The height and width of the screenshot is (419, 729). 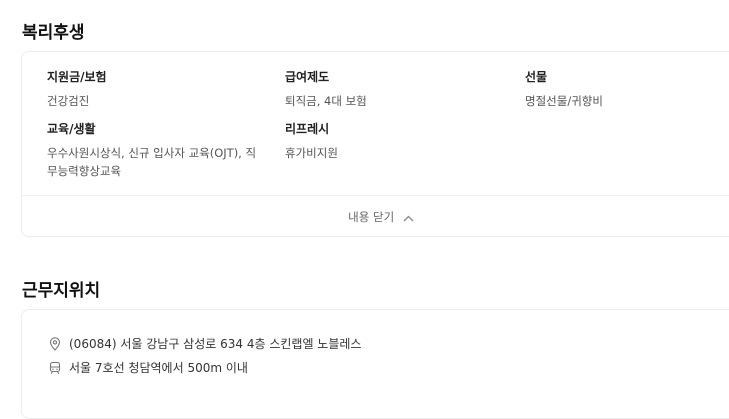 I want to click on benefit-value-line2: 무능력향상교육, so click(x=84, y=171).